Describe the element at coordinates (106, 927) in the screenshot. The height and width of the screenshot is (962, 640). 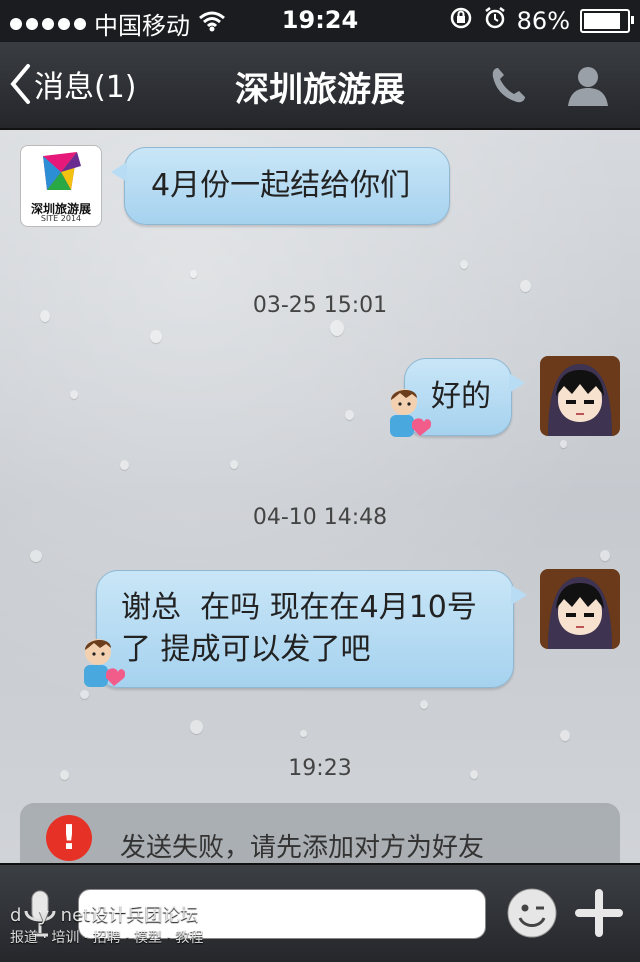
I see `watermark: d y net设计兵团论坛 报道 · 培训 · 招聘 · 模型 · 教程` at that location.